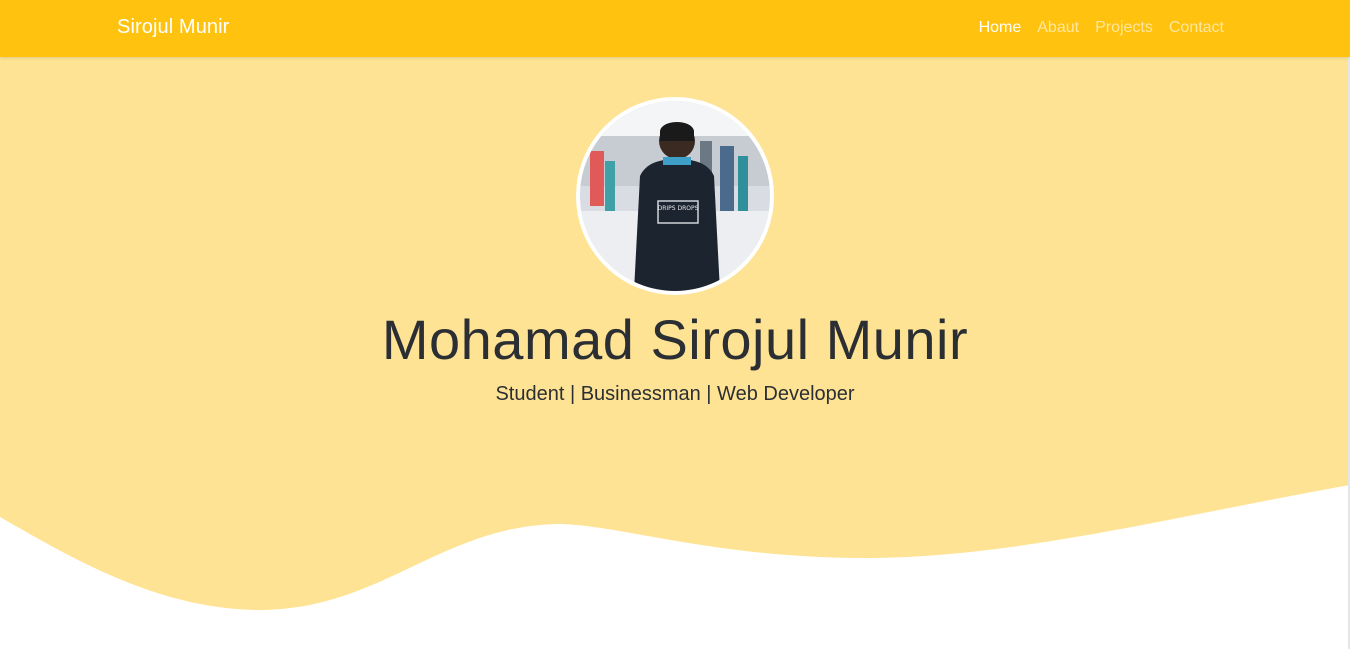 The image size is (1350, 649). What do you see at coordinates (1058, 28) in the screenshot?
I see `nav-link-about: Abaut` at bounding box center [1058, 28].